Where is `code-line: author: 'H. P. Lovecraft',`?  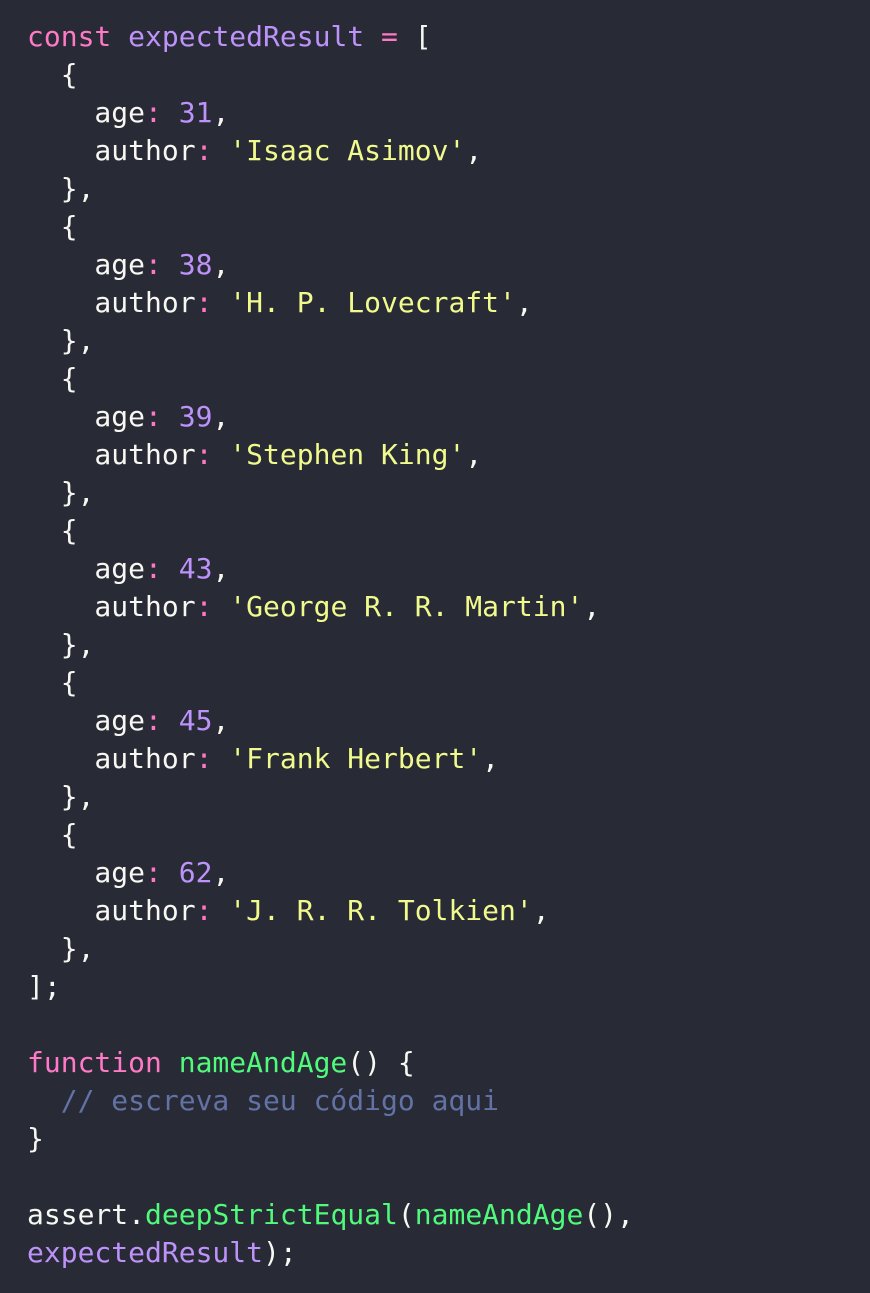 code-line: author: 'H. P. Lovecraft', is located at coordinates (448, 303).